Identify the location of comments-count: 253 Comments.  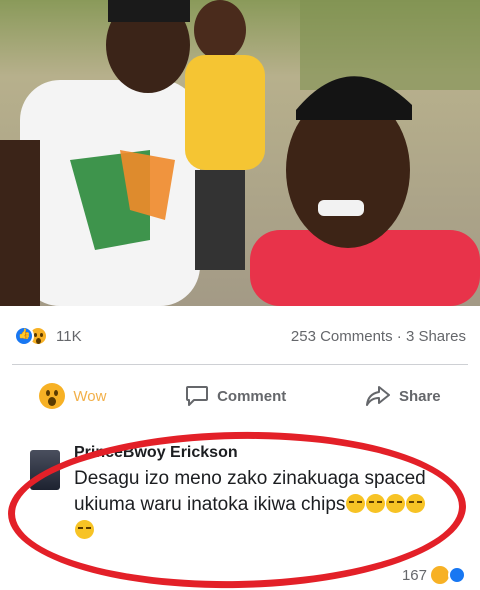
(342, 336).